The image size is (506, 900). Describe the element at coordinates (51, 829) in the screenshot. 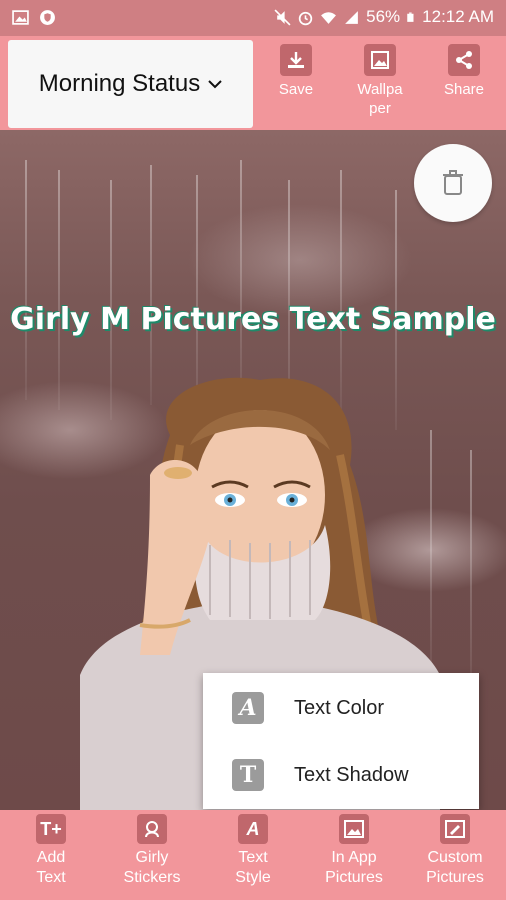

I see `add-text-icon: T+` at that location.